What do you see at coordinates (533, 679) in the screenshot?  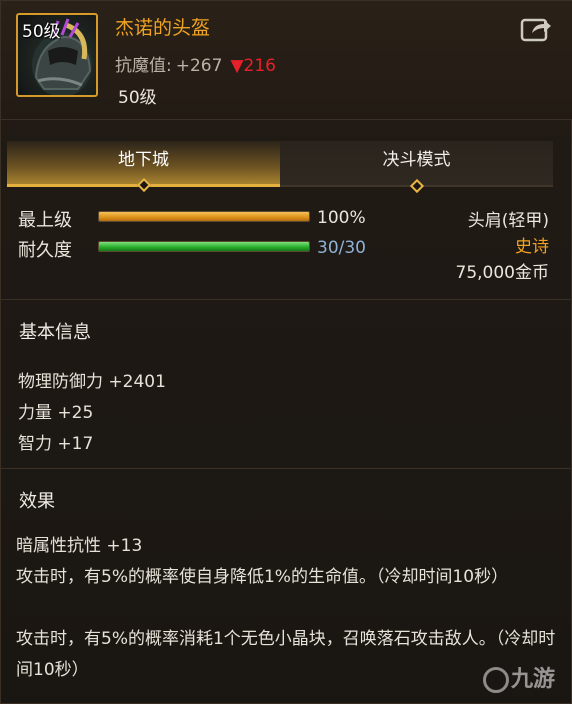 I see `watermark-text: 九游` at bounding box center [533, 679].